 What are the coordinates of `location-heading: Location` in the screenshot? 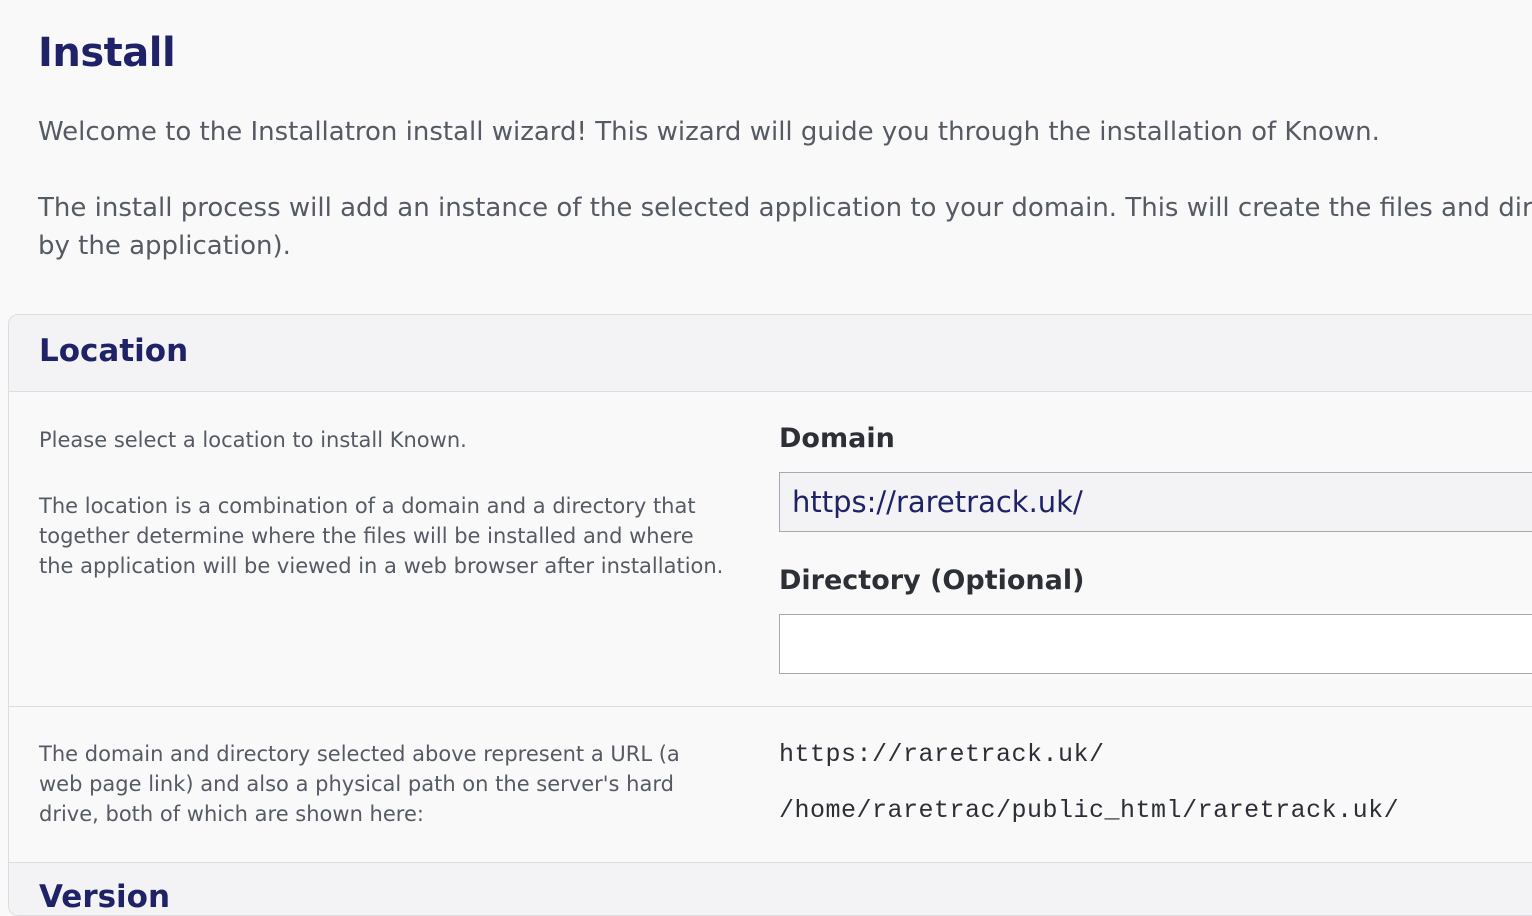 It's located at (114, 351).